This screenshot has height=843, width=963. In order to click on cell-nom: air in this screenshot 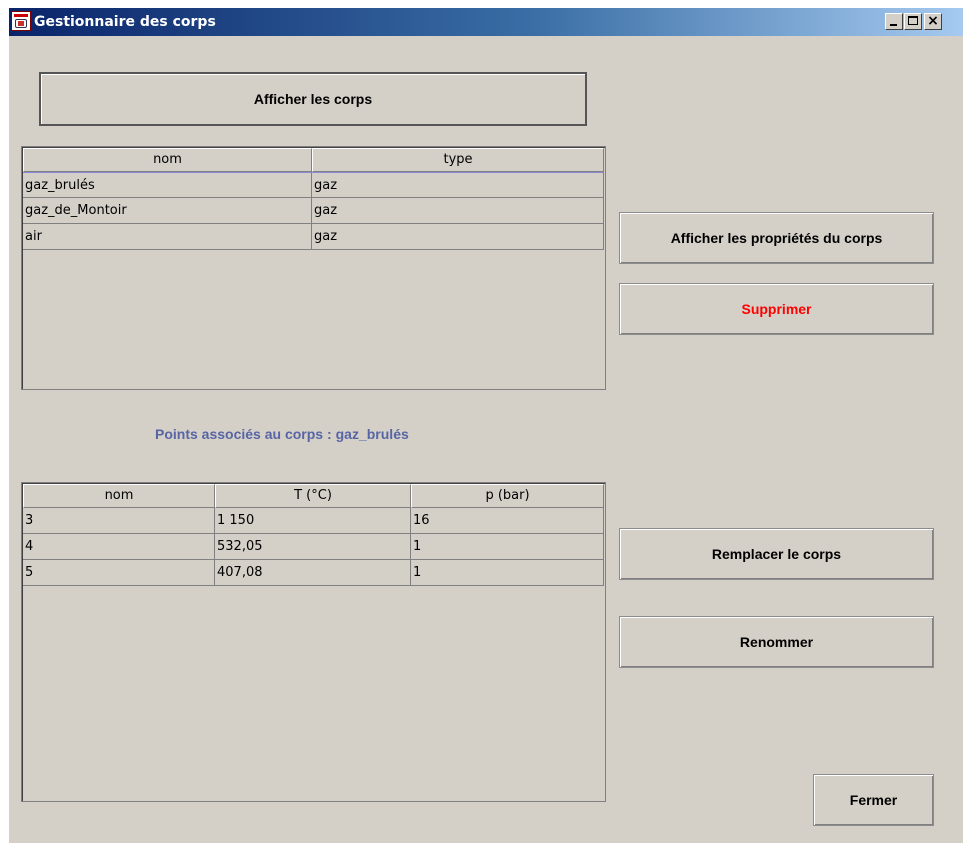, I will do `click(167, 237)`.